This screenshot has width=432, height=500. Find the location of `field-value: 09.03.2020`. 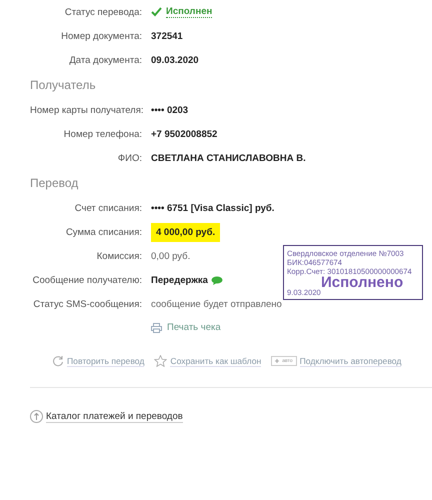

field-value: 09.03.2020 is located at coordinates (175, 60).